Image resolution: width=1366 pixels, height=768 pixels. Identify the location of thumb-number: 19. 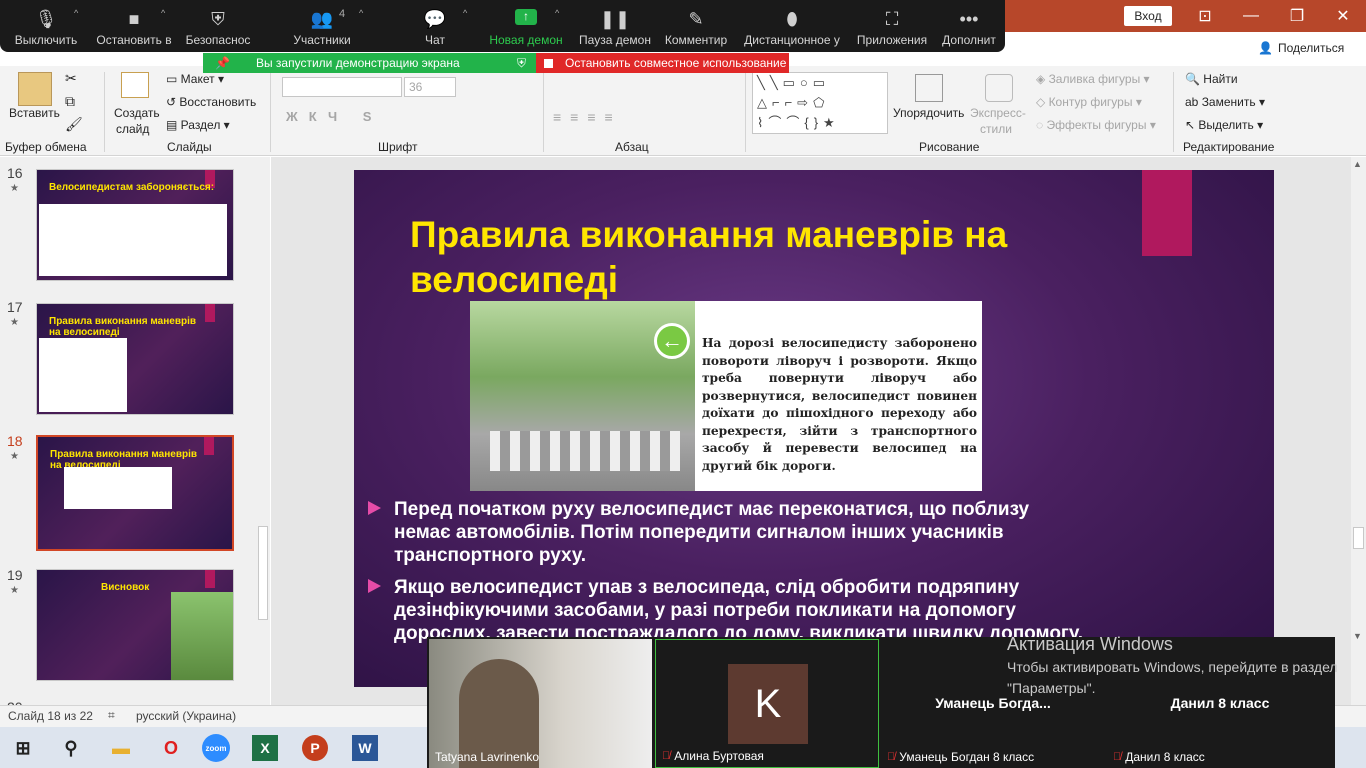
(15, 575).